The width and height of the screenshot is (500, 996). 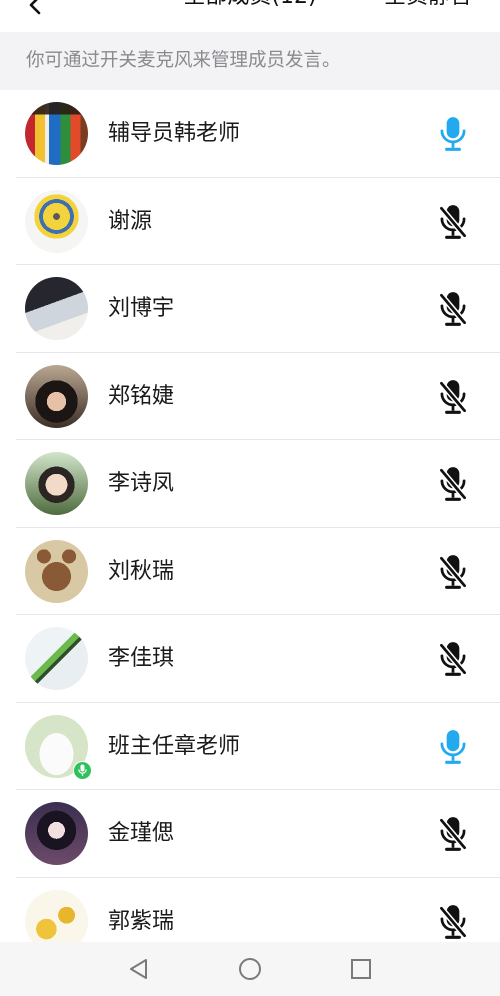 I want to click on info-banner: 你可通过开关麦克风来管理成员发言。, so click(x=250, y=61).